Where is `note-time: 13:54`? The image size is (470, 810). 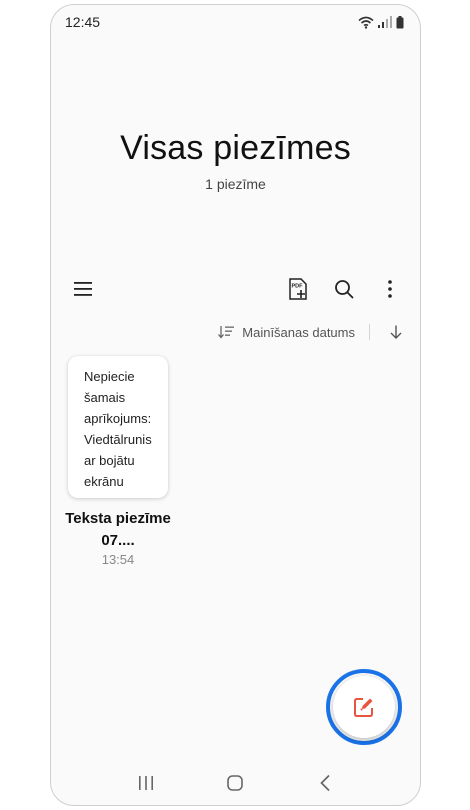 note-time: 13:54 is located at coordinates (118, 559).